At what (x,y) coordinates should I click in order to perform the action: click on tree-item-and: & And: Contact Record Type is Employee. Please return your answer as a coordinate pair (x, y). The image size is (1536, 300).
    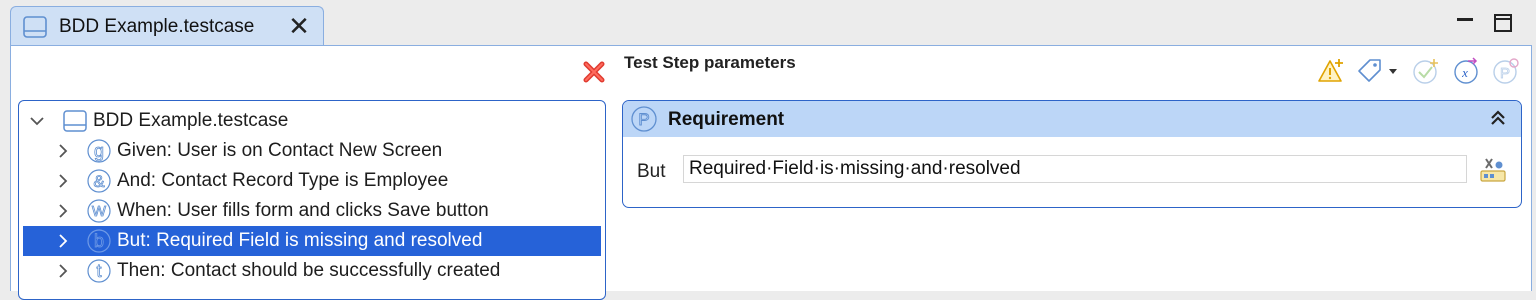
    Looking at the image, I should click on (312, 181).